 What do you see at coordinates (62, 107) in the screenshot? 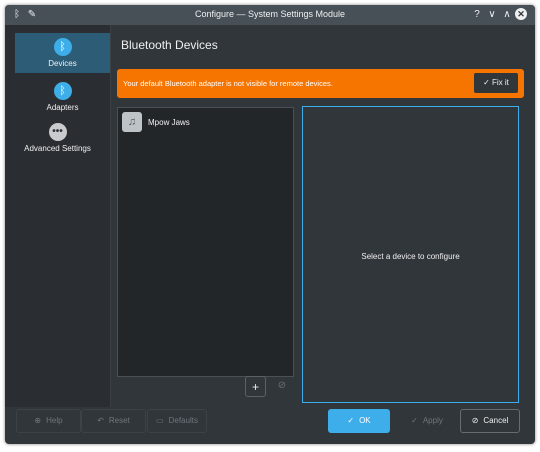
I see `sidebar-item-label: Adapters` at bounding box center [62, 107].